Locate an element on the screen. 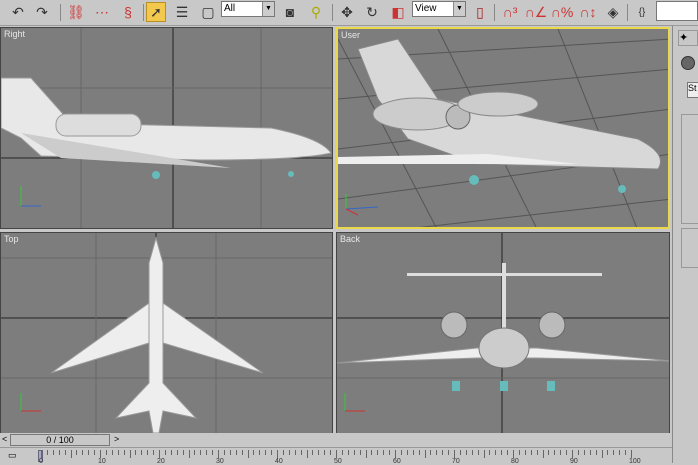 Image resolution: width=698 pixels, height=465 pixels. reference-coordinate-dropdown: View ▼ is located at coordinates (439, 9).